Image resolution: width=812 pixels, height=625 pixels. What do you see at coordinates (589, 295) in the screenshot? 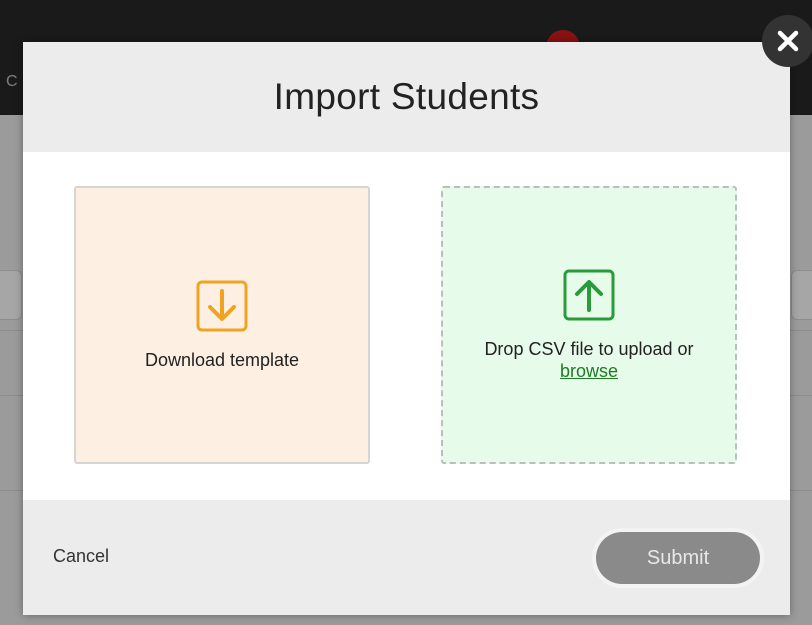
I see `upload-arrow-icon` at bounding box center [589, 295].